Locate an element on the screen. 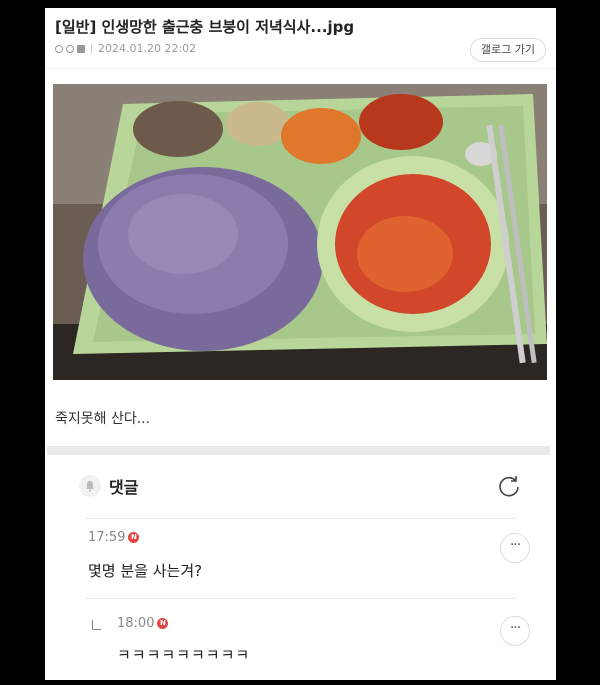 The height and width of the screenshot is (685, 600). post-date: 2024.01.20 22:02 is located at coordinates (147, 48).